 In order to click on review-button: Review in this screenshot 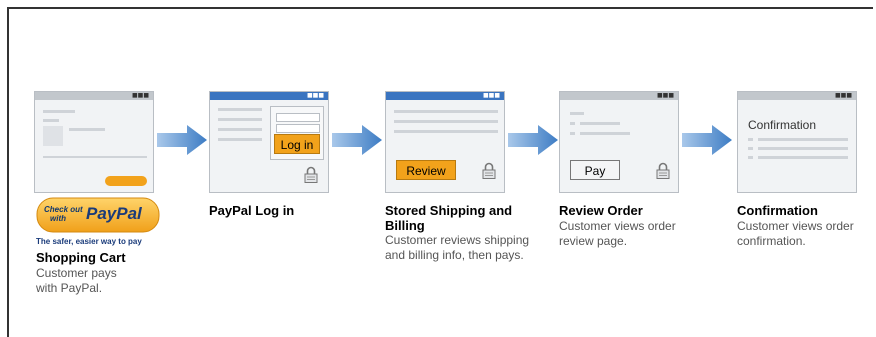, I will do `click(426, 170)`.